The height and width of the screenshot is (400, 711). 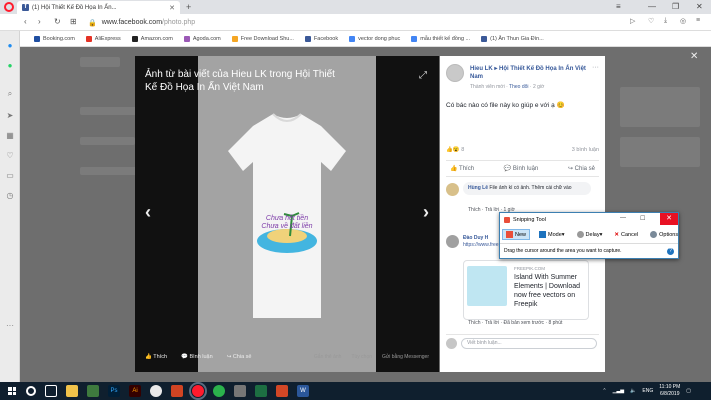 I want to click on forward-icon: ›, so click(x=39, y=21).